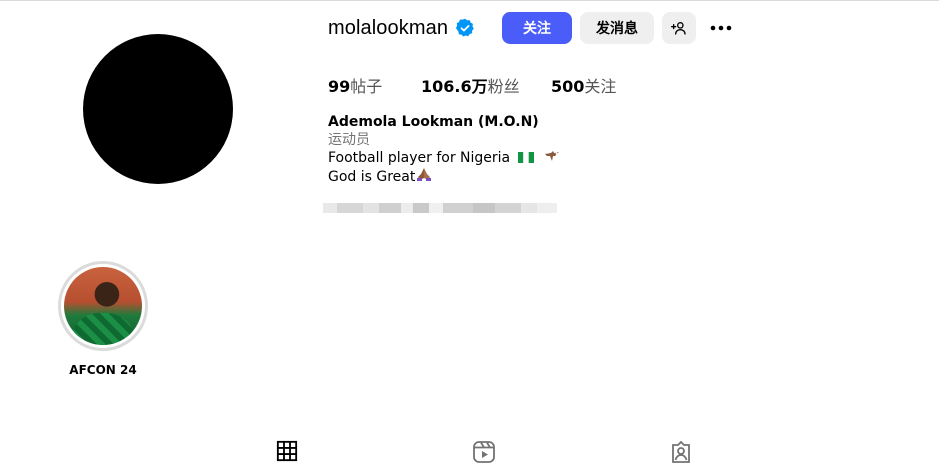 The width and height of the screenshot is (939, 465). I want to click on reels-icon, so click(484, 452).